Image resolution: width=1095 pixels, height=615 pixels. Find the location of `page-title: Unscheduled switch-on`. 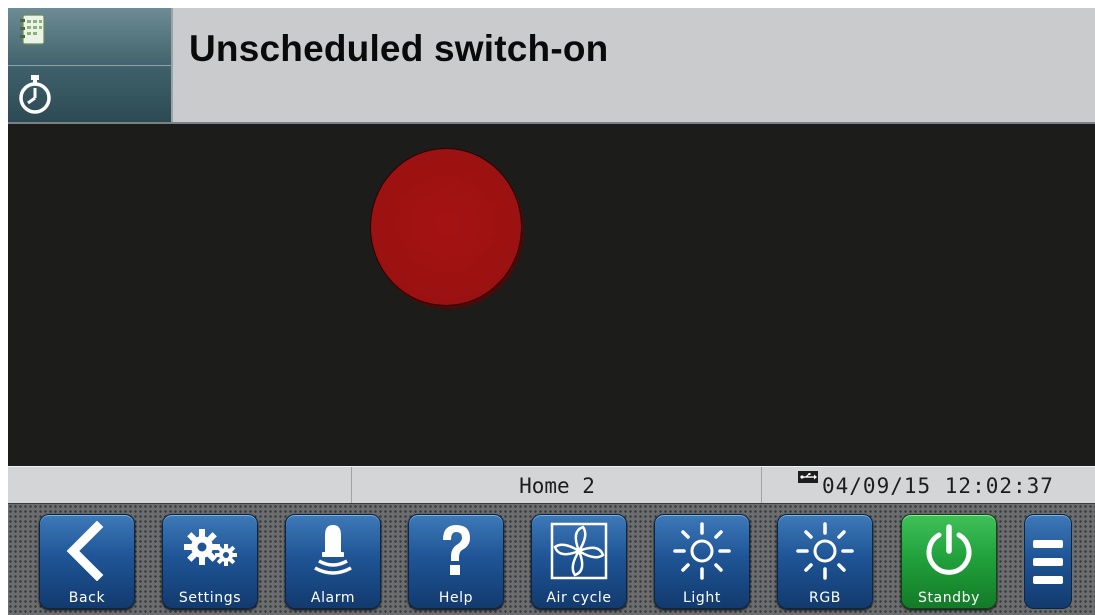

page-title: Unscheduled switch-on is located at coordinates (399, 48).